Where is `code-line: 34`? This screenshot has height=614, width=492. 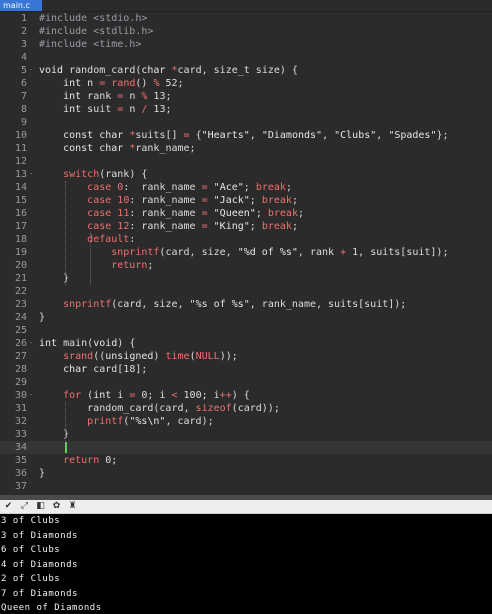 code-line: 34 is located at coordinates (246, 447).